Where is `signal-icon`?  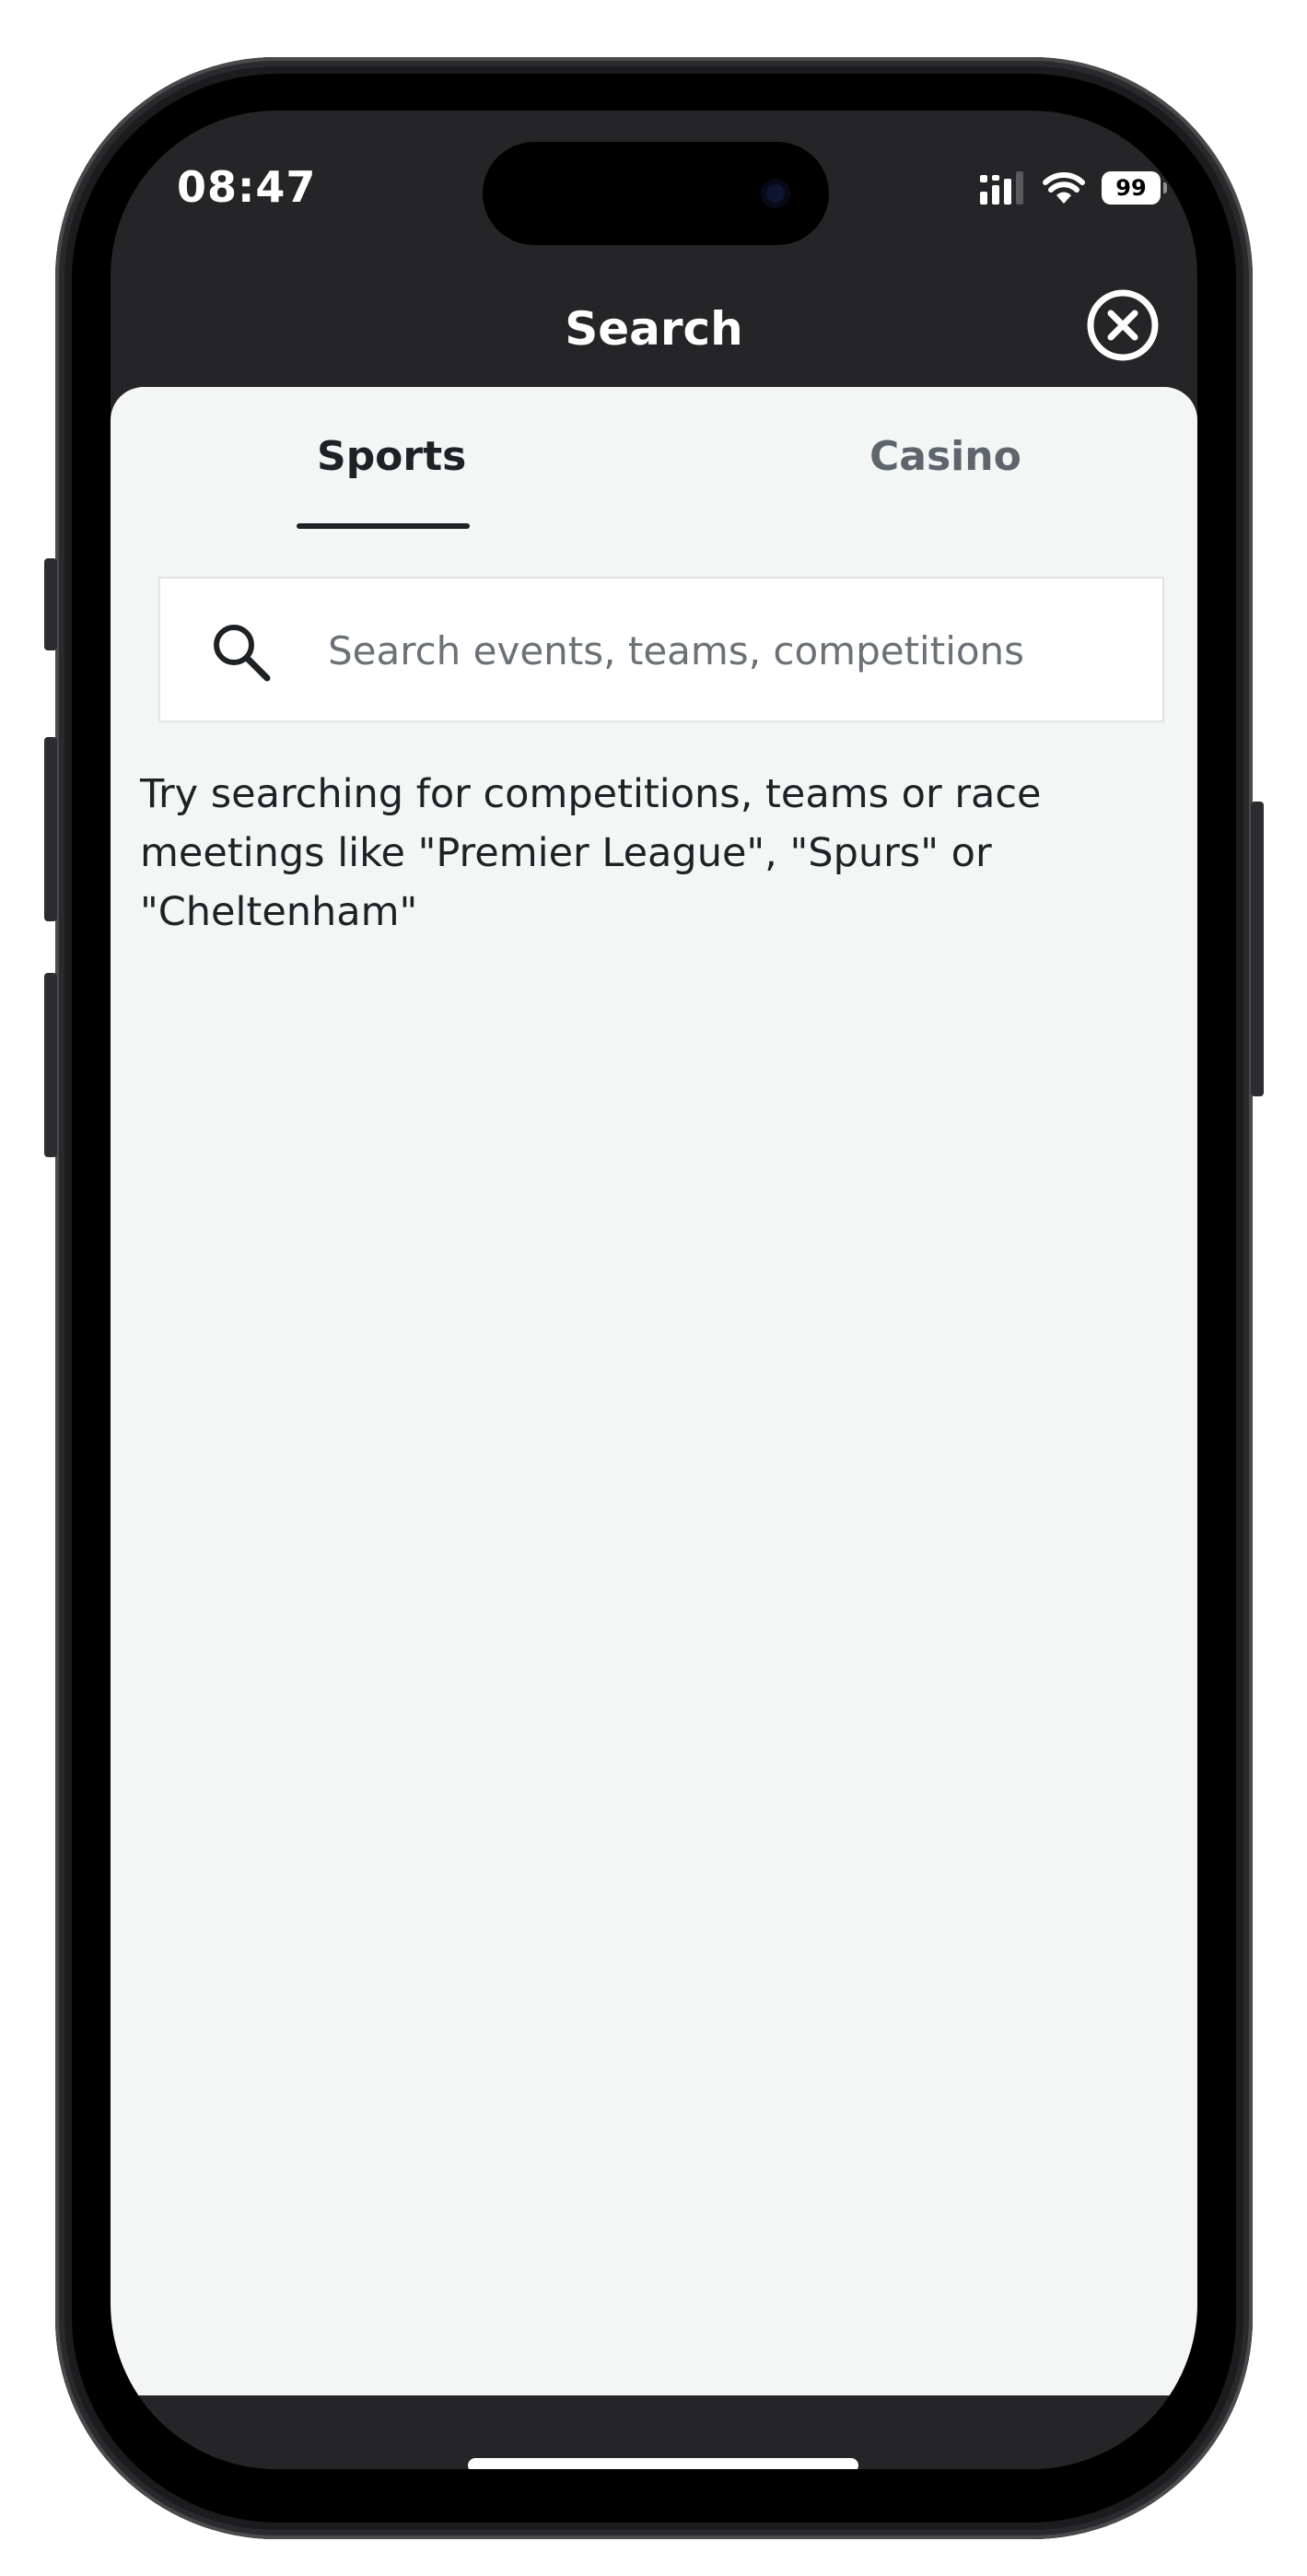
signal-icon is located at coordinates (1002, 188).